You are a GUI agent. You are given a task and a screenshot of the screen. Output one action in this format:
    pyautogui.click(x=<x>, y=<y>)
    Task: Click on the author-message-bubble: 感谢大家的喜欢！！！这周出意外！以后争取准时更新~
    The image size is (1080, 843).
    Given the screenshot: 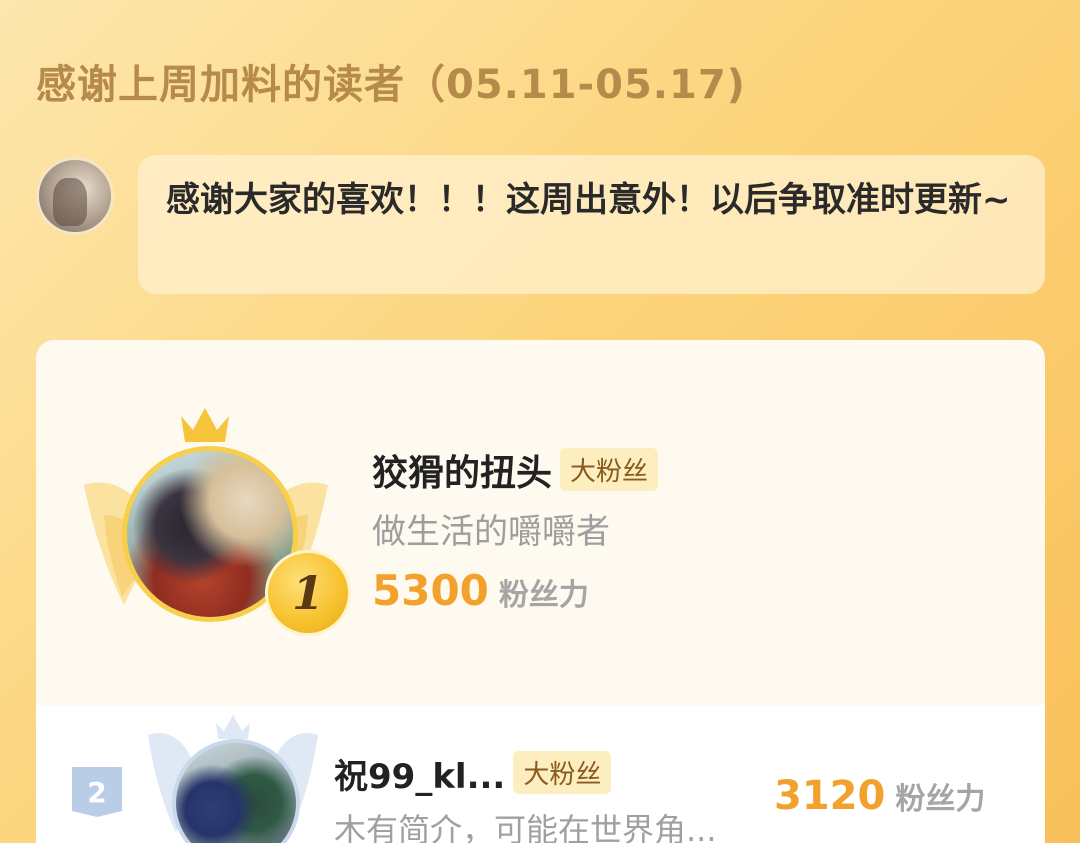 What is the action you would take?
    pyautogui.click(x=591, y=224)
    